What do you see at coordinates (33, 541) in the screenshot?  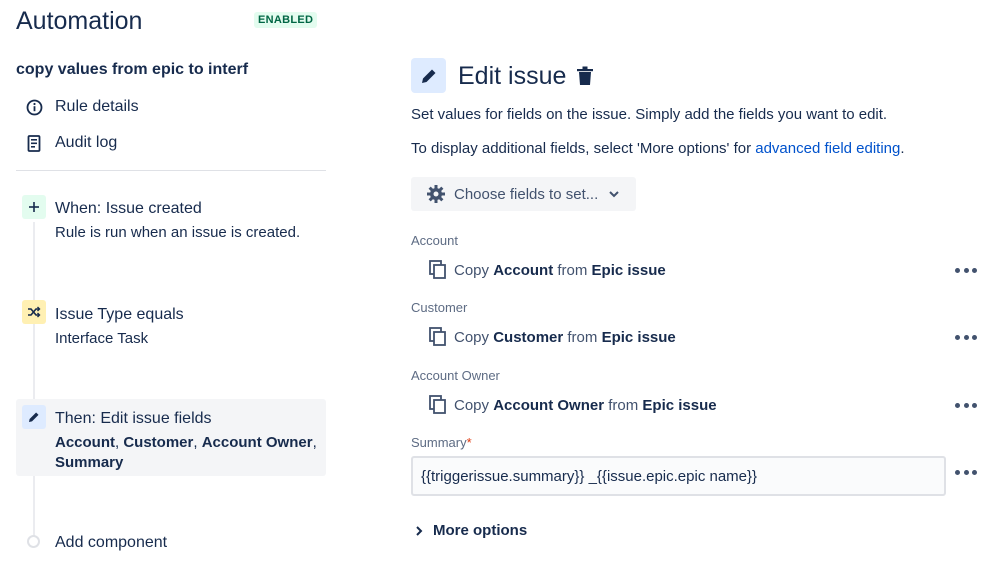 I see `add-component-dot` at bounding box center [33, 541].